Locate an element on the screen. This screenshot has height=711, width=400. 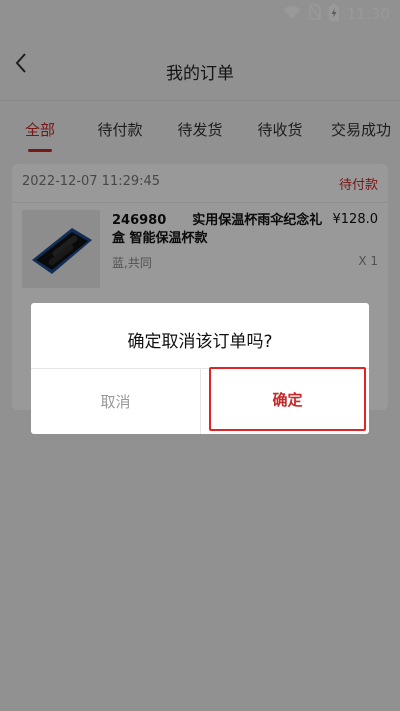
dialog-message: 确定取消该订单吗? is located at coordinates (200, 342).